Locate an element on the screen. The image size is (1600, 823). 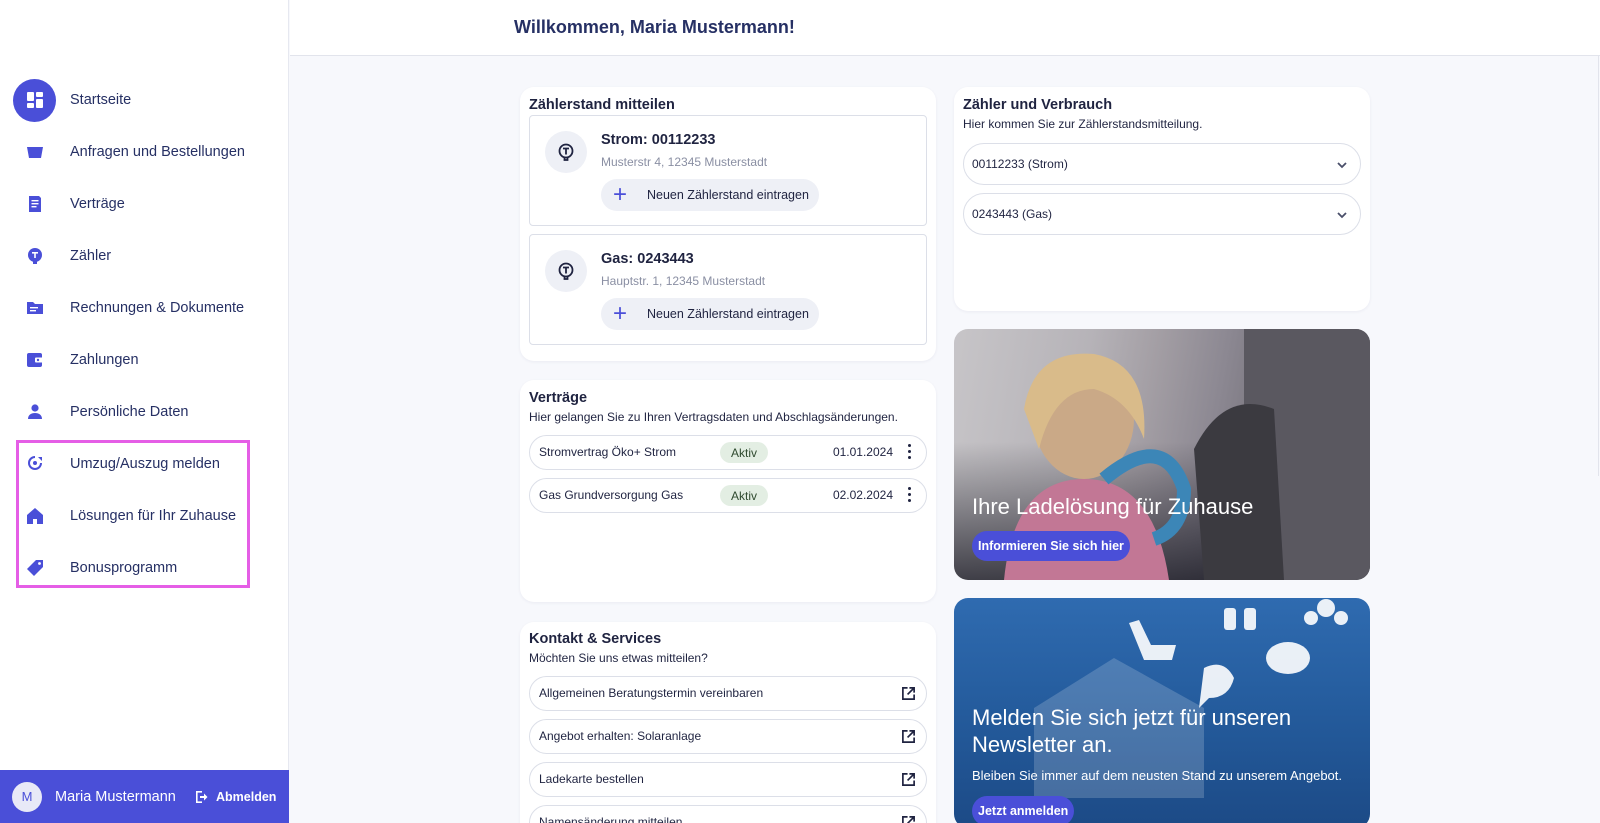
header: Willkommen, Maria Mustermann! is located at coordinates (945, 28).